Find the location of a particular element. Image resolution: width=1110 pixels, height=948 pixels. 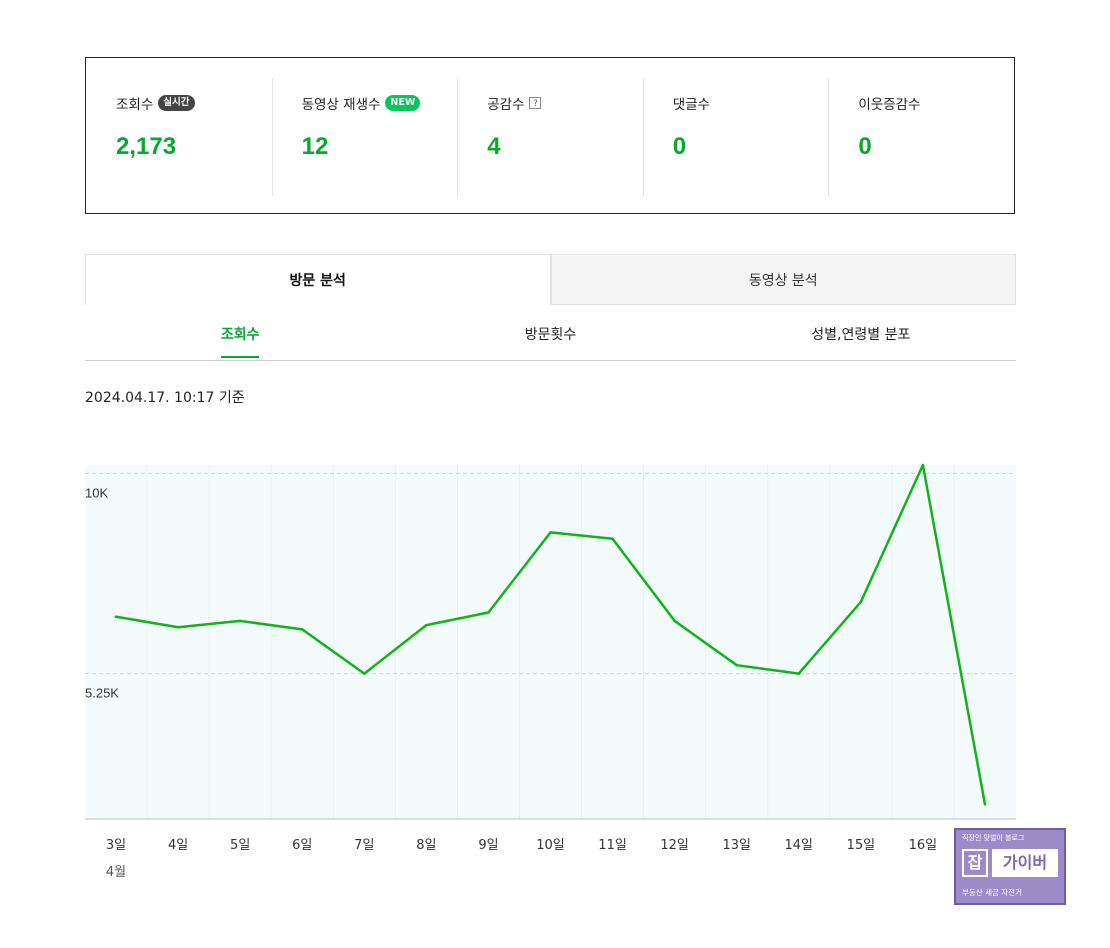

x-tick-label: 4일 is located at coordinates (178, 845).